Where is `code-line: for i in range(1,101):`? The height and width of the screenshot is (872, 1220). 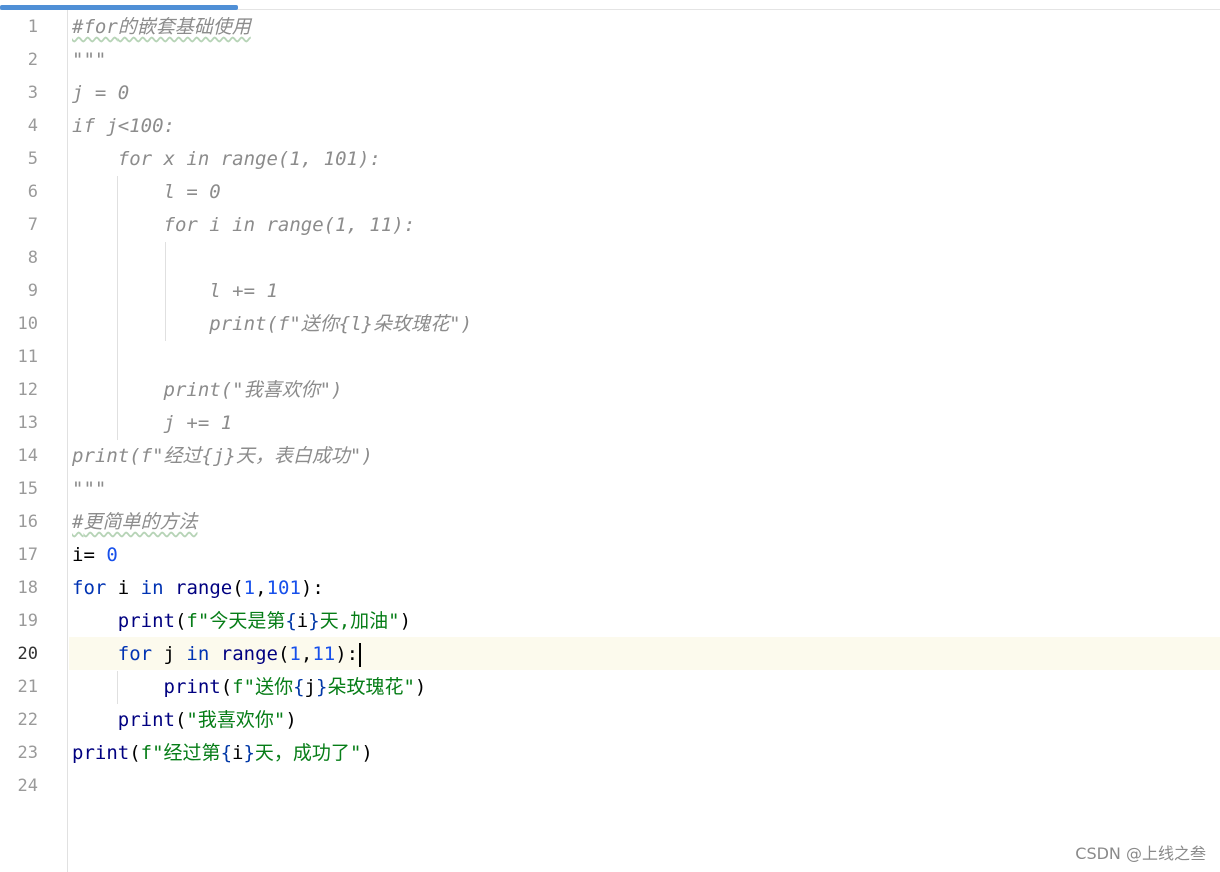
code-line: for i in range(1,101): is located at coordinates (646, 588).